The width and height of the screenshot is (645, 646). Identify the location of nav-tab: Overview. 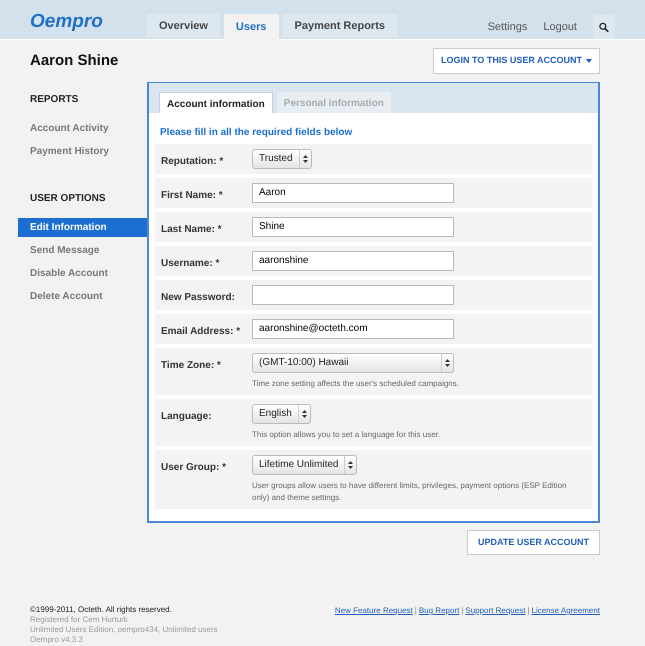
(183, 26).